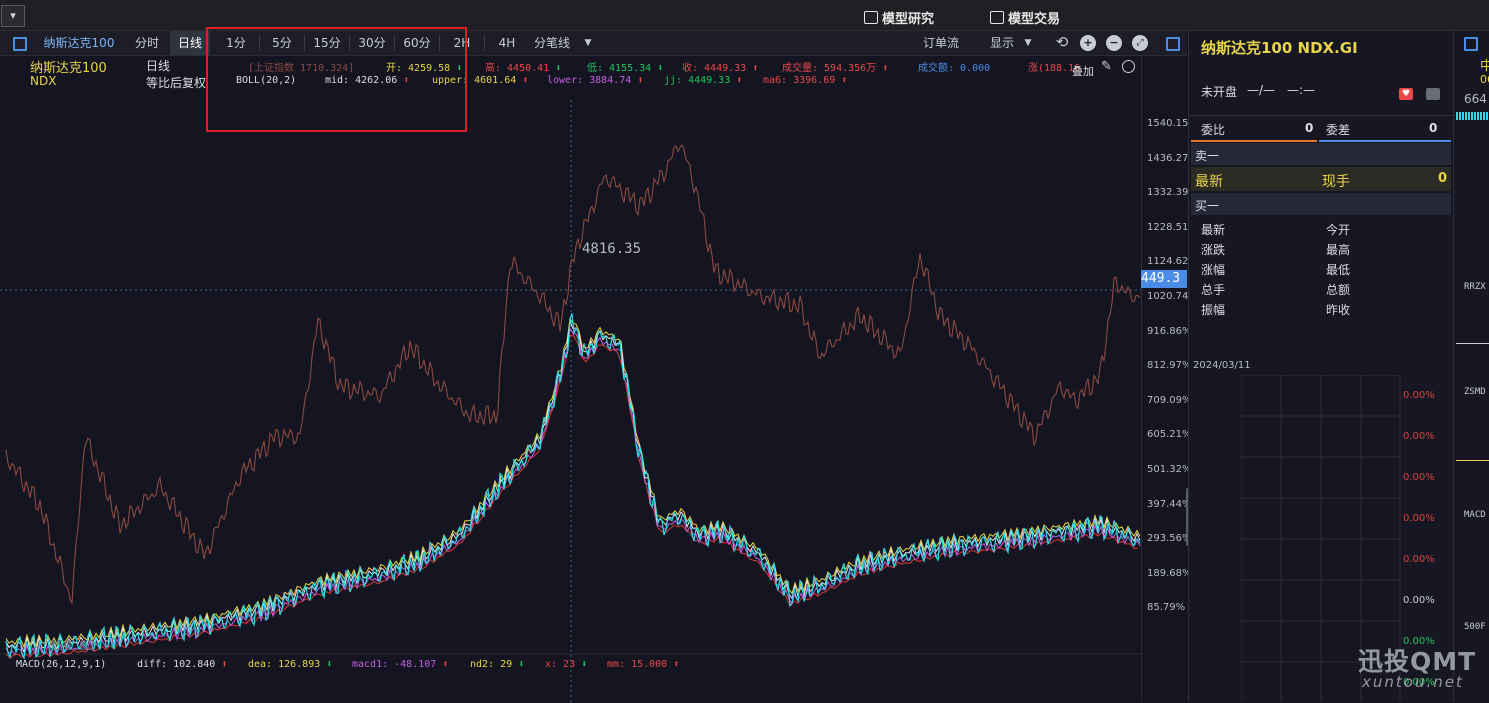 The width and height of the screenshot is (1489, 703). What do you see at coordinates (1443, 178) in the screenshot?
I see `current-hand-value: 0` at bounding box center [1443, 178].